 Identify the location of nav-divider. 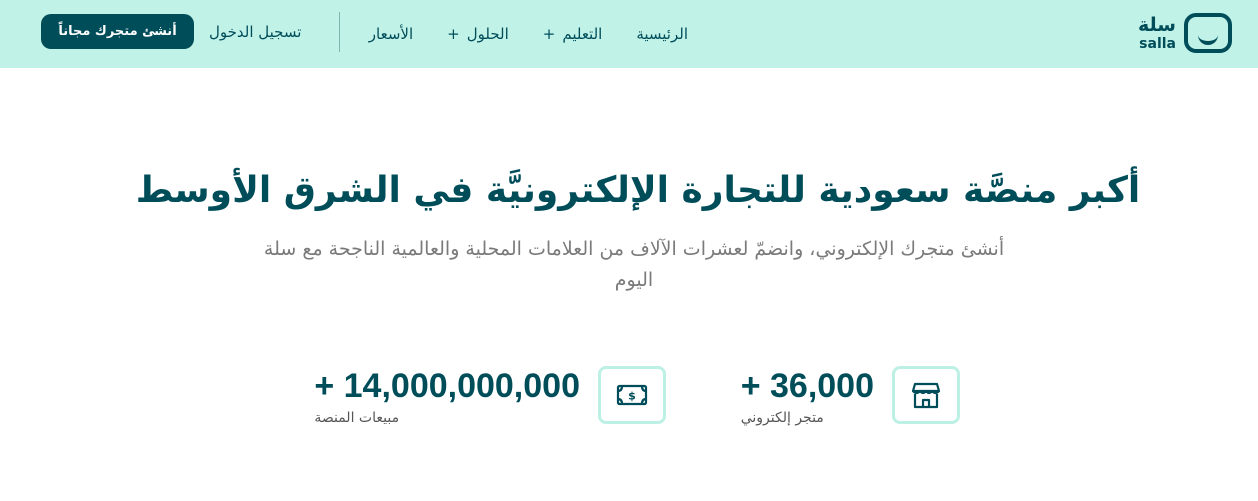
(339, 32).